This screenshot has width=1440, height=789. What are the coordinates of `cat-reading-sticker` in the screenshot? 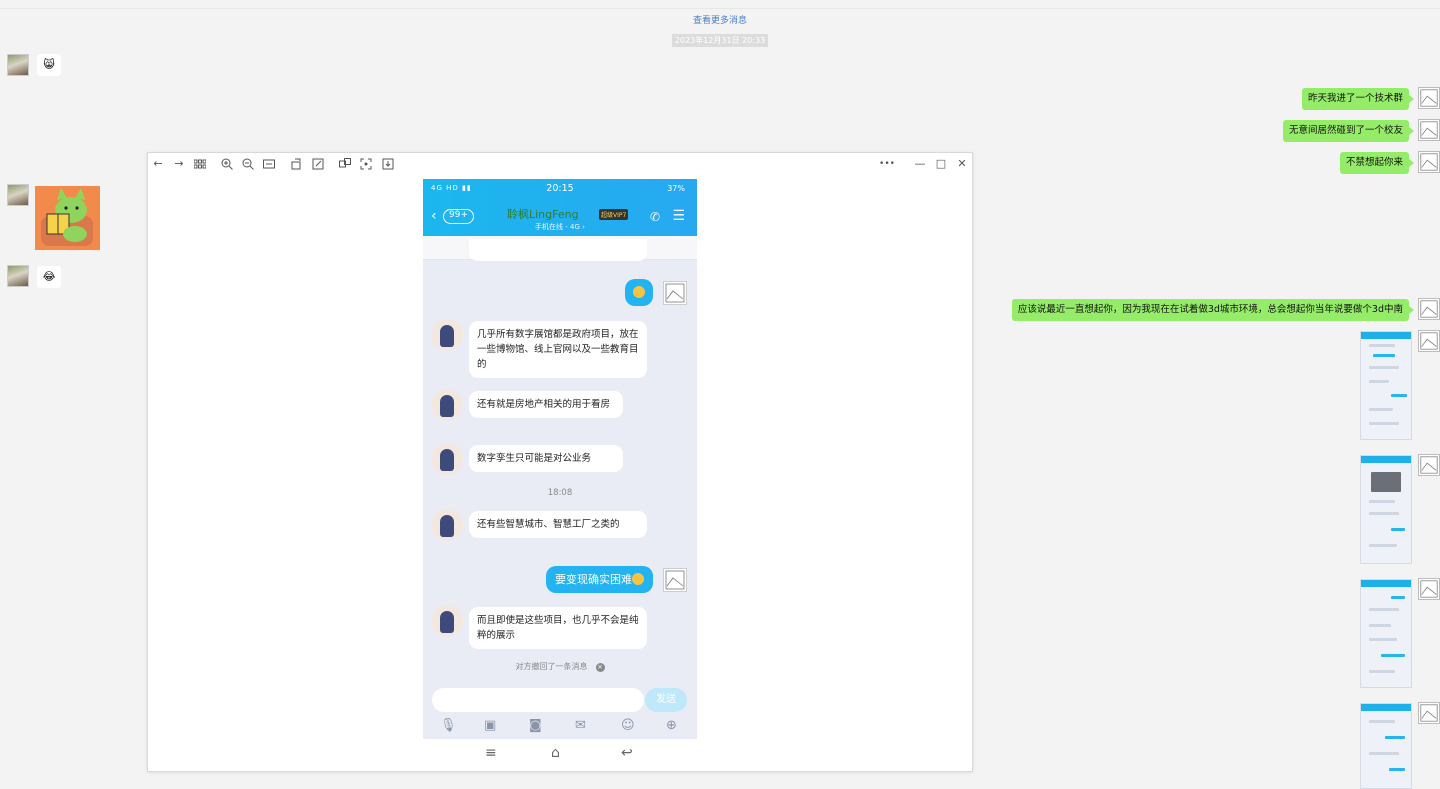 It's located at (67, 218).